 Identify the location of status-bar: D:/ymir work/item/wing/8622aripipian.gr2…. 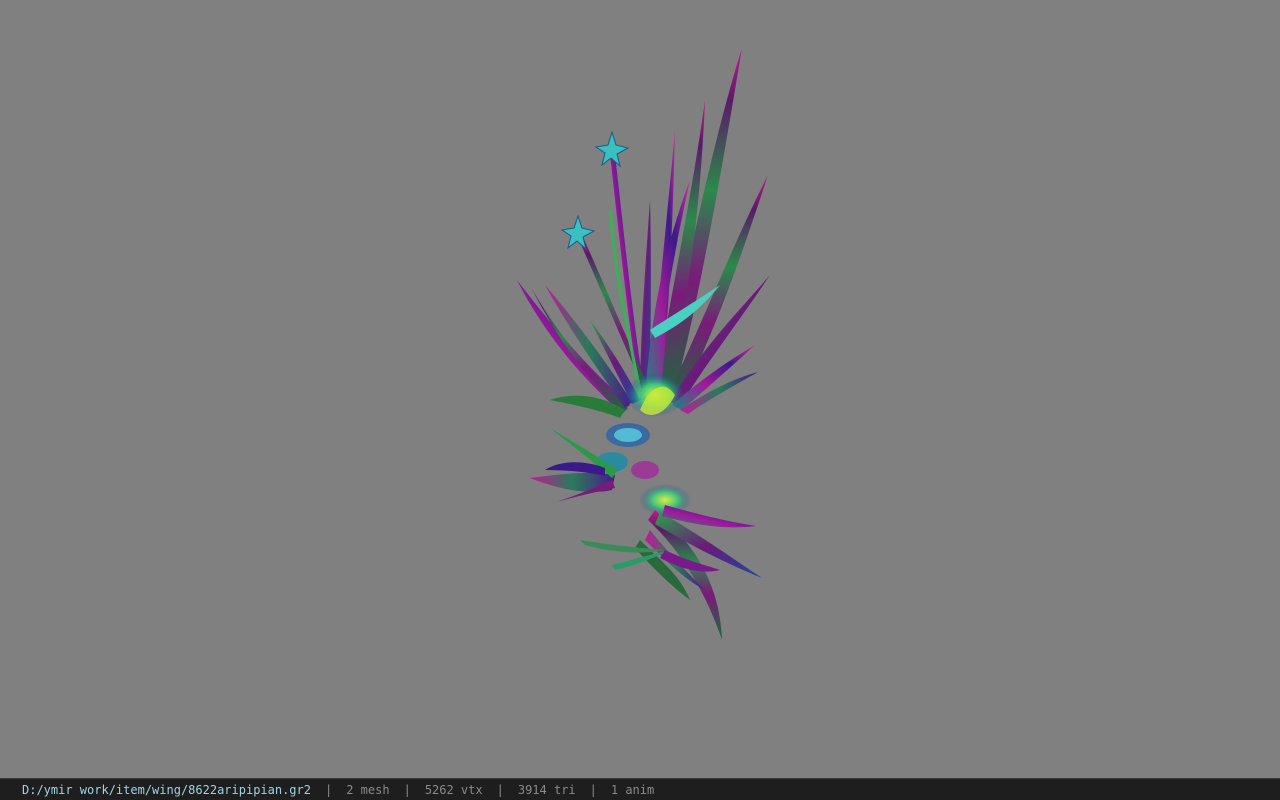
(640, 789).